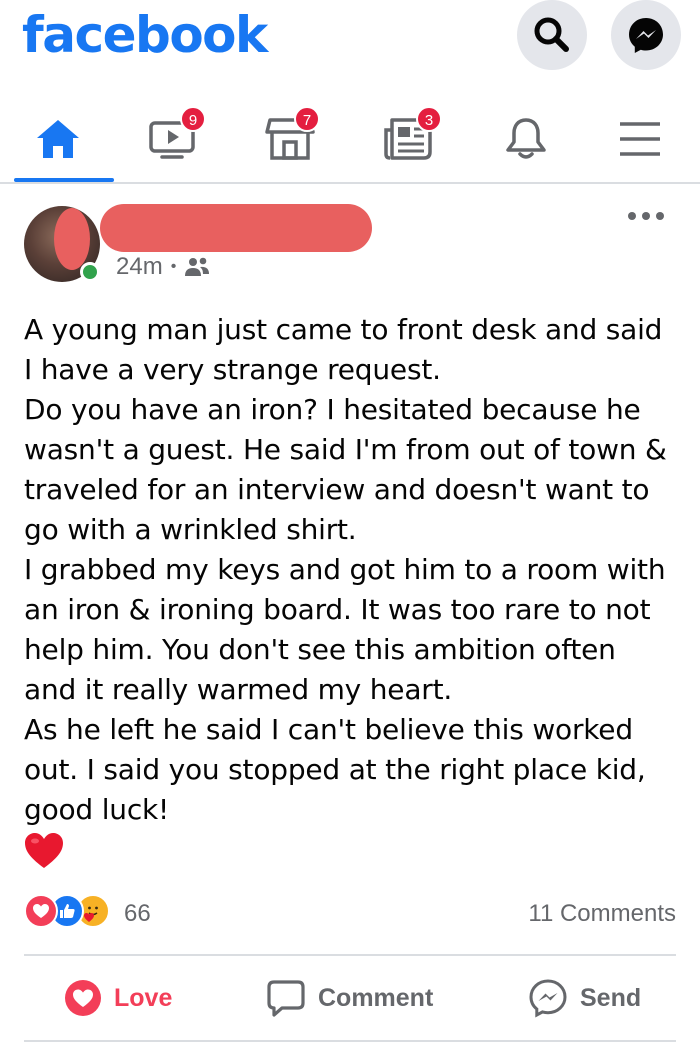 This screenshot has width=700, height=1055. I want to click on nav-bar: 9 7 3, so click(350, 140).